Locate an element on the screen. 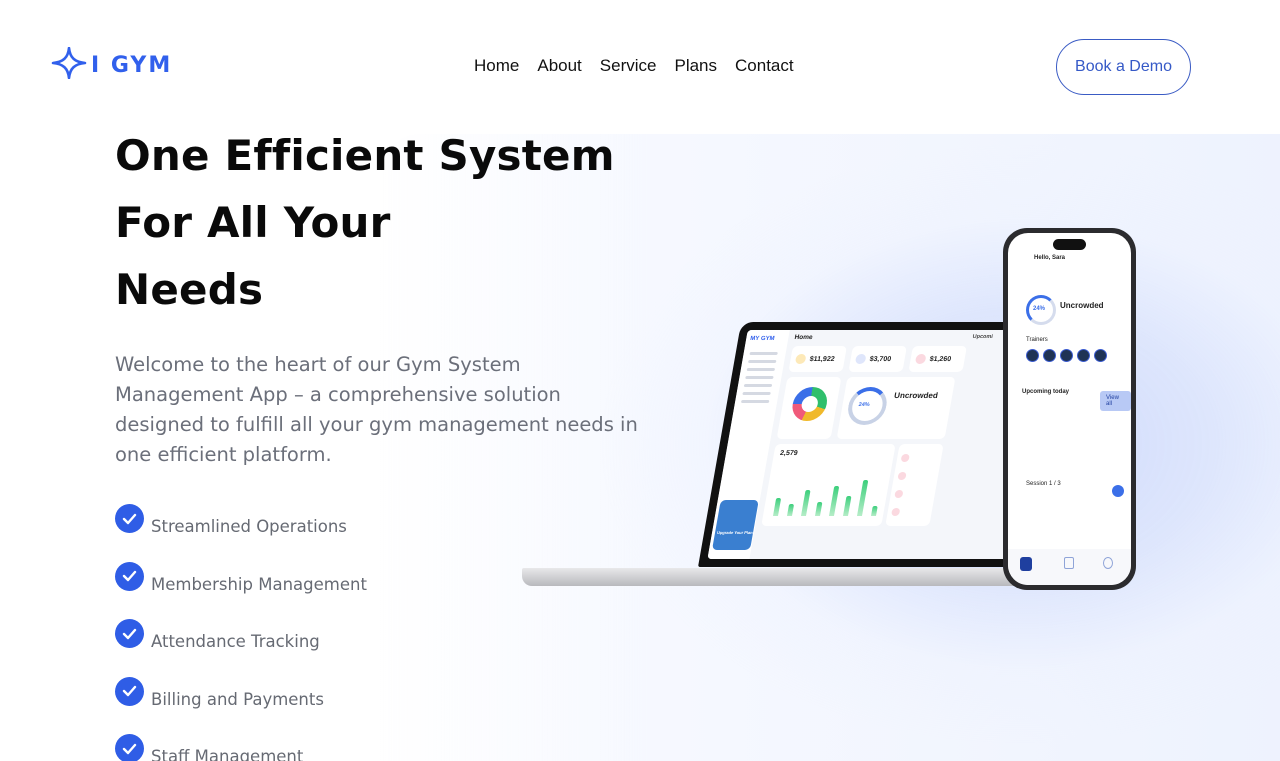 The width and height of the screenshot is (1280, 761). nav-home: Home is located at coordinates (496, 66).